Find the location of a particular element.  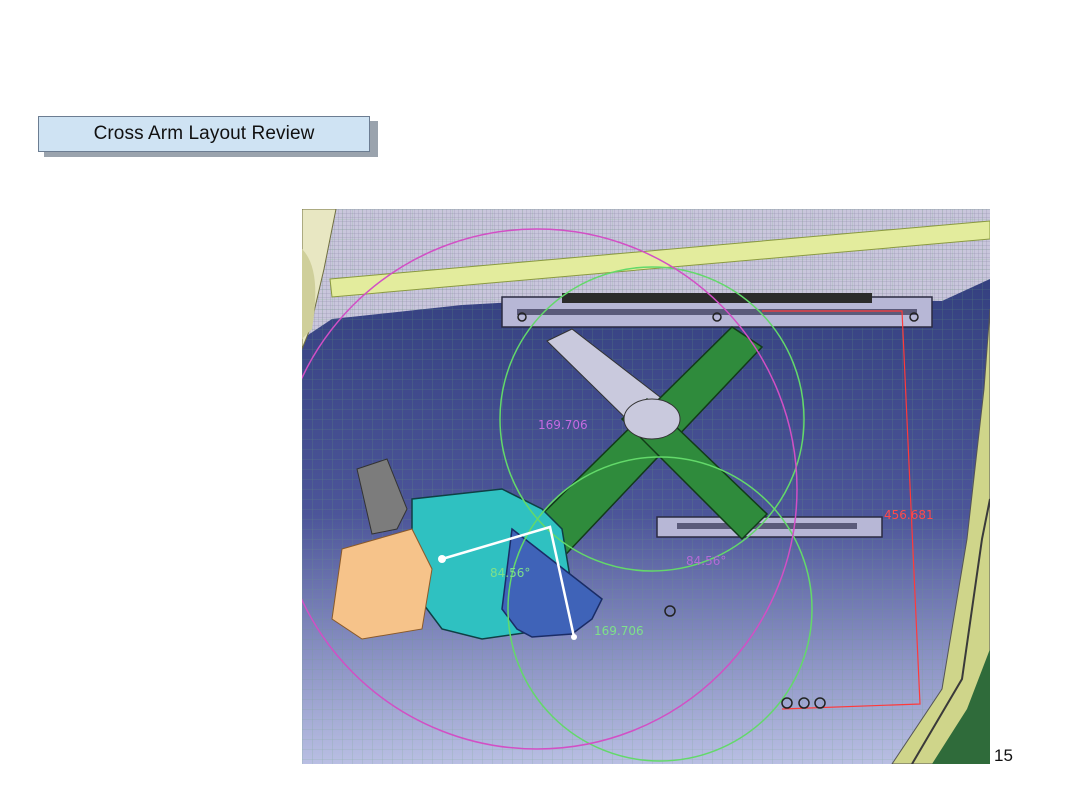

dim-rail-span: 456.681 is located at coordinates (909, 515).